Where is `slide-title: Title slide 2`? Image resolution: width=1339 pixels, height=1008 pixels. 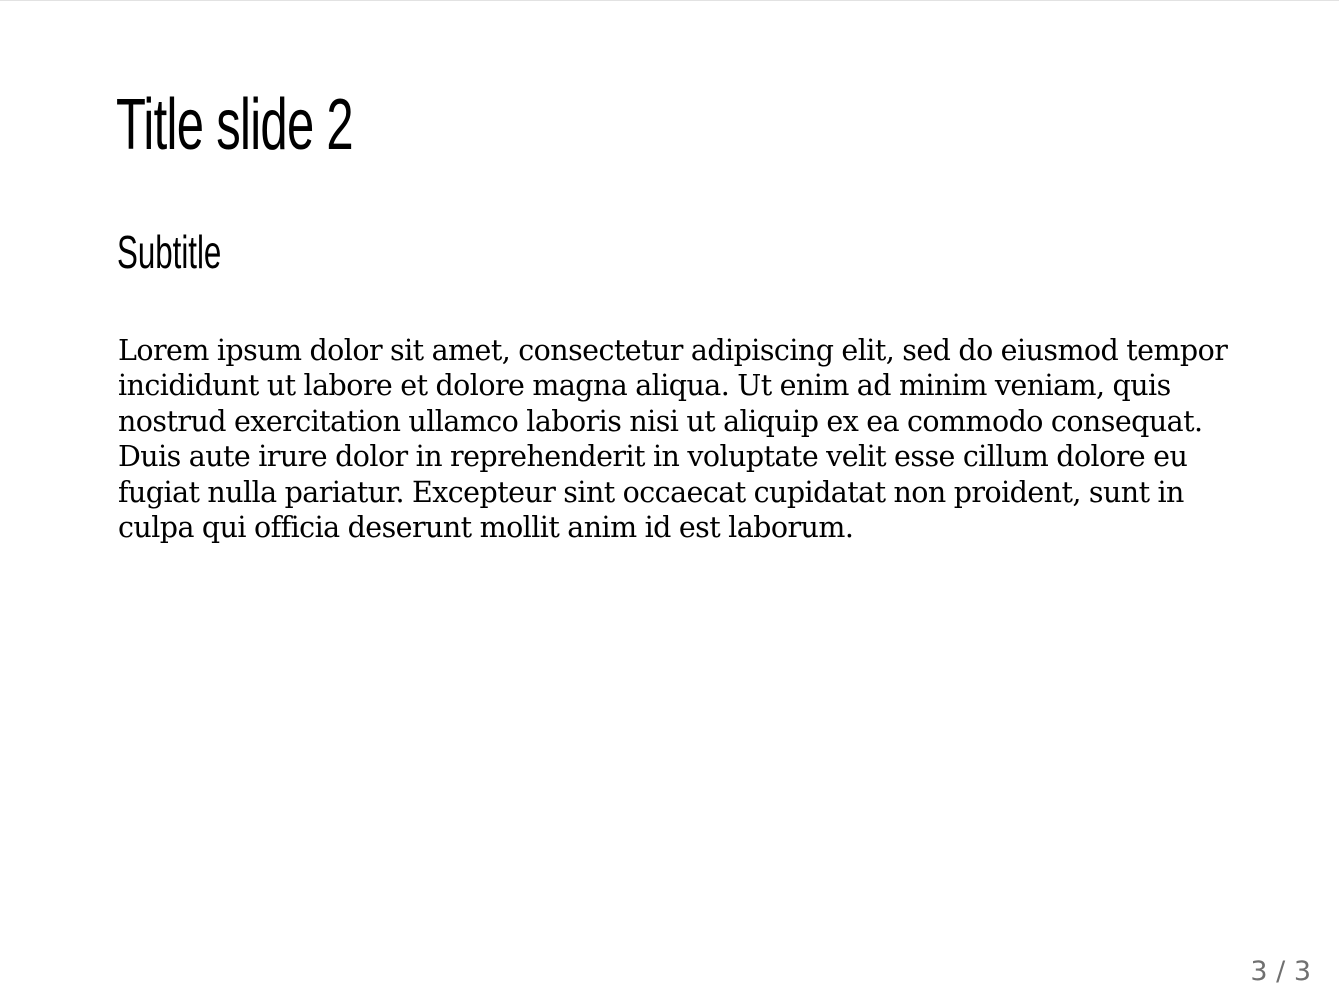 slide-title: Title slide 2 is located at coordinates (235, 125).